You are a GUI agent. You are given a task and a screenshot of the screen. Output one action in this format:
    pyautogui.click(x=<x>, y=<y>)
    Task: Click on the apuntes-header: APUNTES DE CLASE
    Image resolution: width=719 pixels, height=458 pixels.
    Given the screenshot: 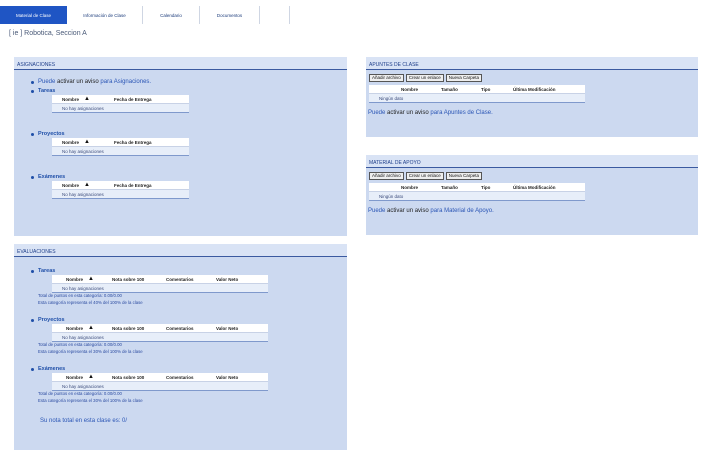 What is the action you would take?
    pyautogui.click(x=532, y=63)
    